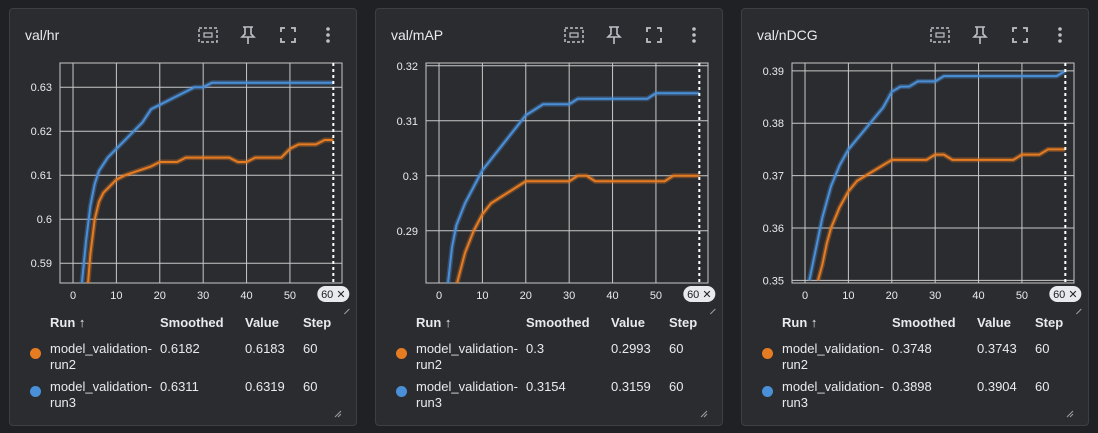 This screenshot has height=433, width=1098. What do you see at coordinates (42, 35) in the screenshot?
I see `card-title: val/hr` at bounding box center [42, 35].